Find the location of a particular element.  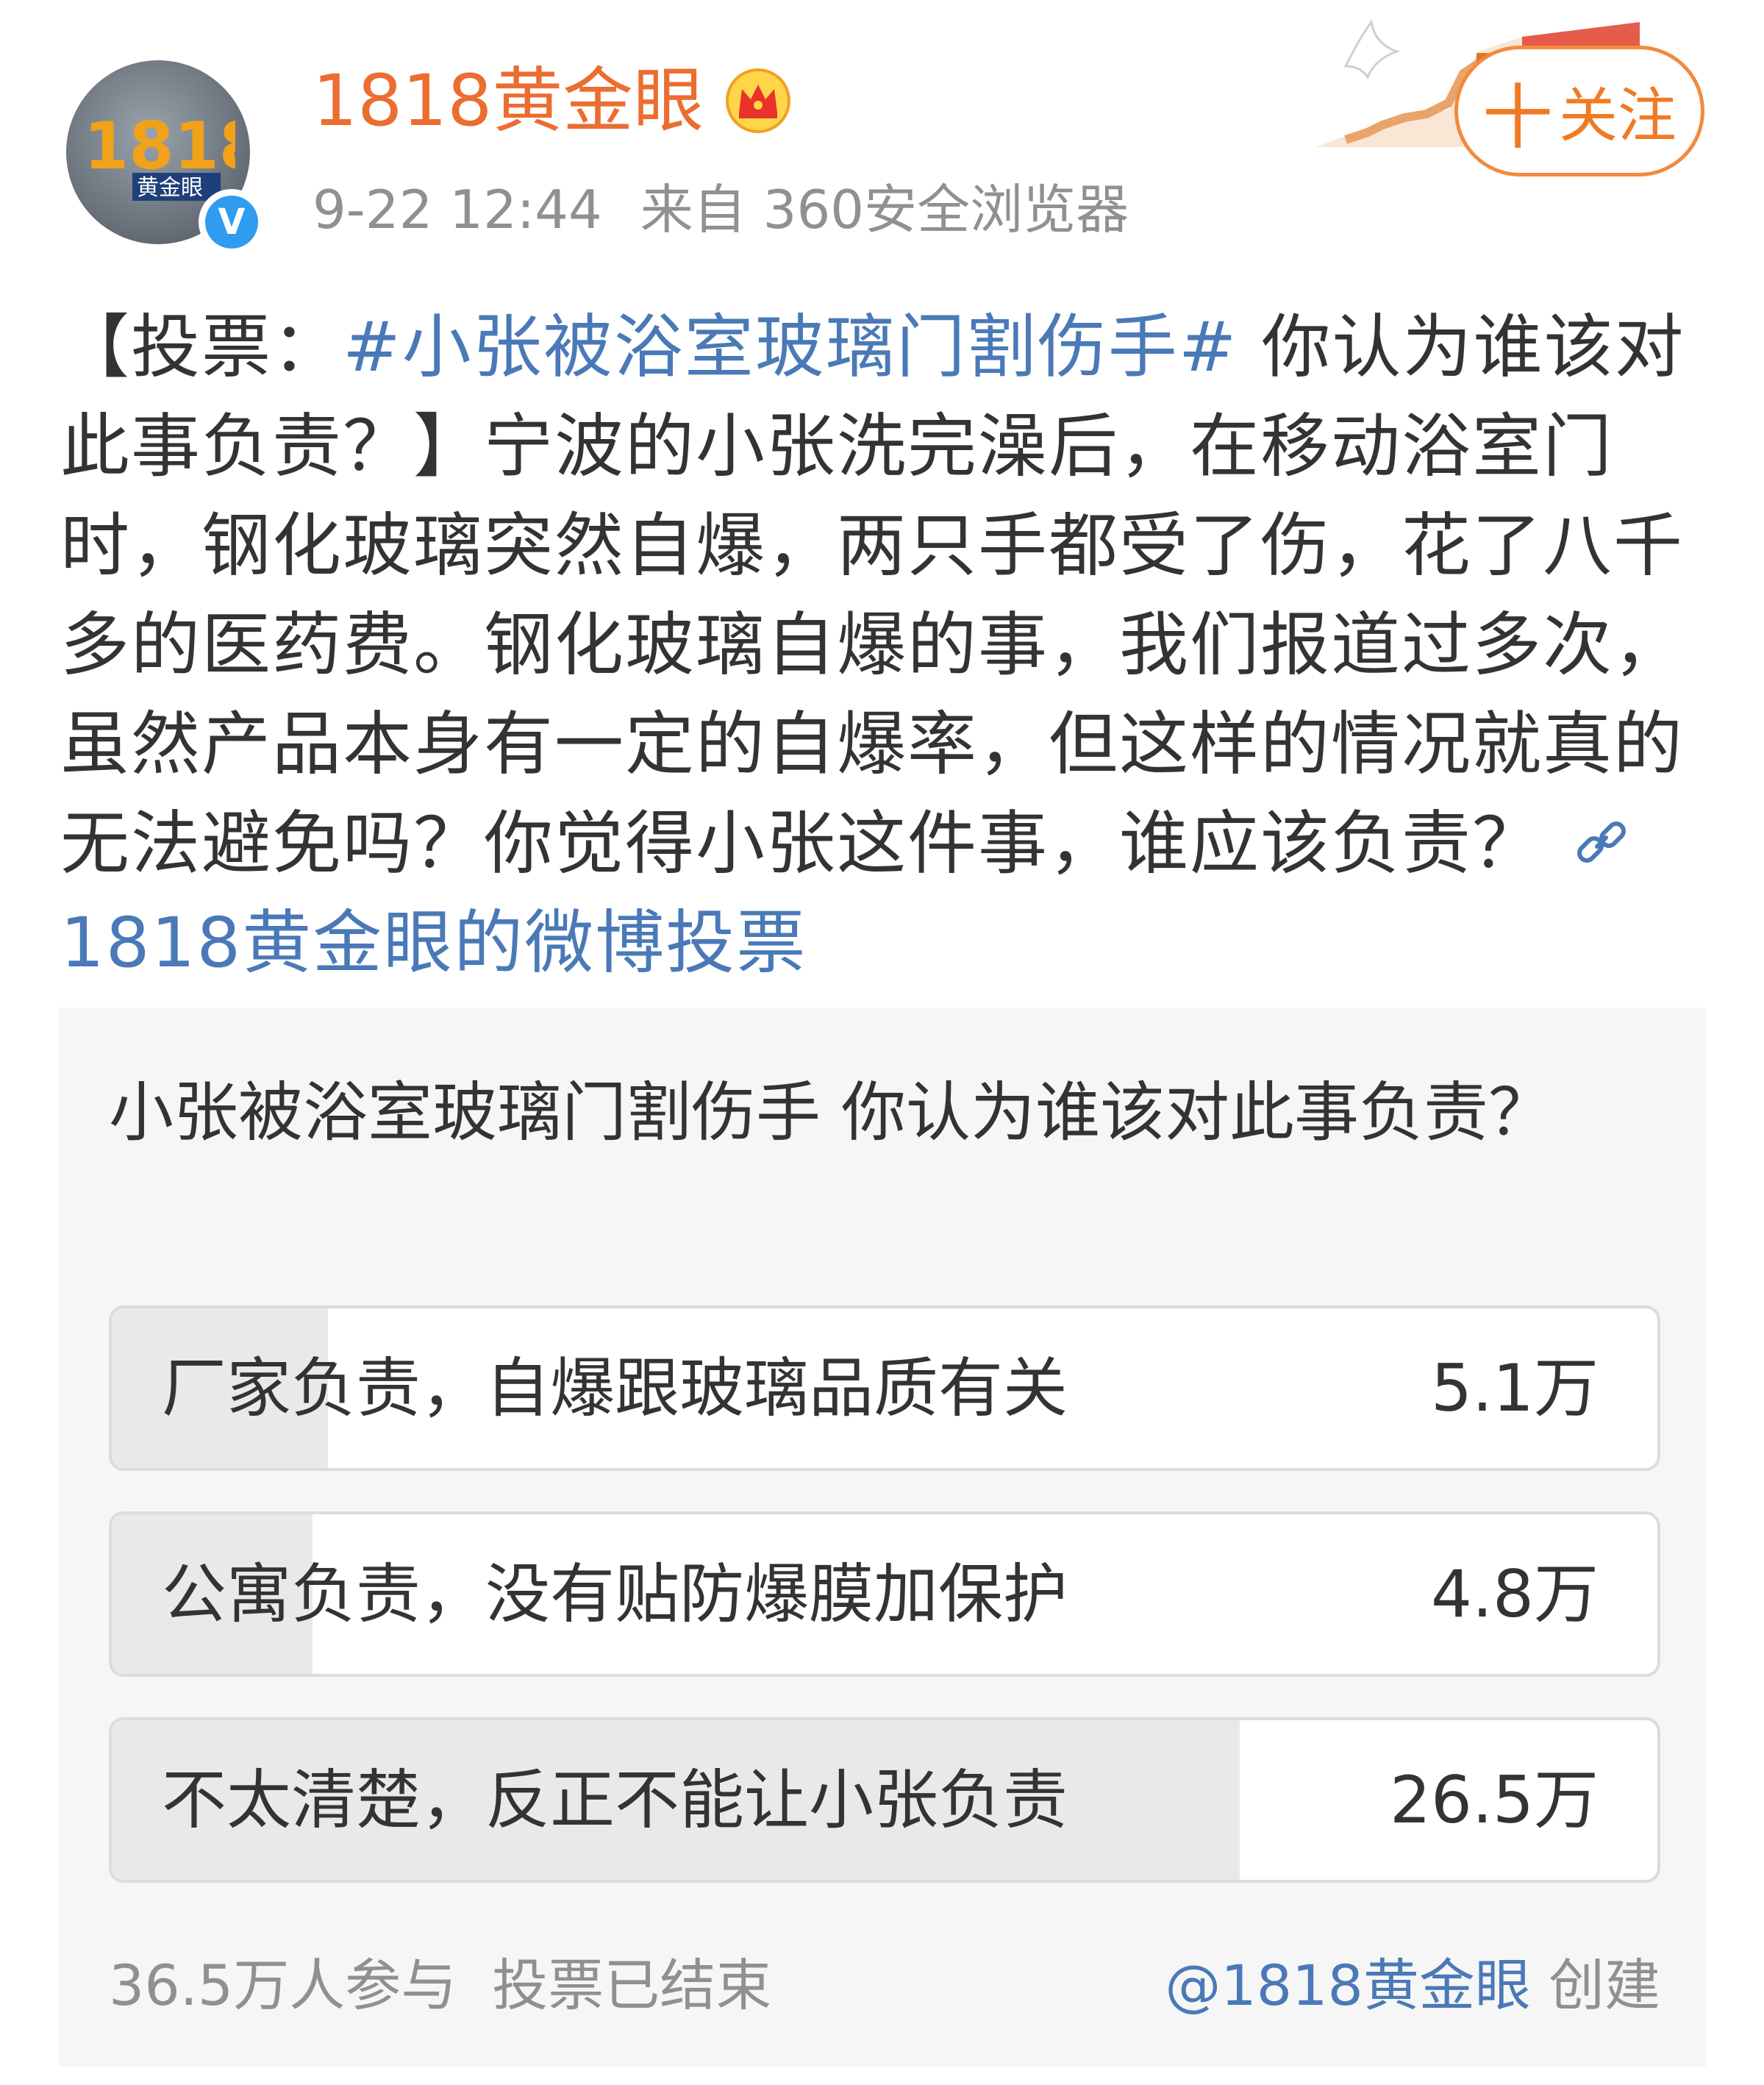

follow-button: 十关注 is located at coordinates (1579, 111).